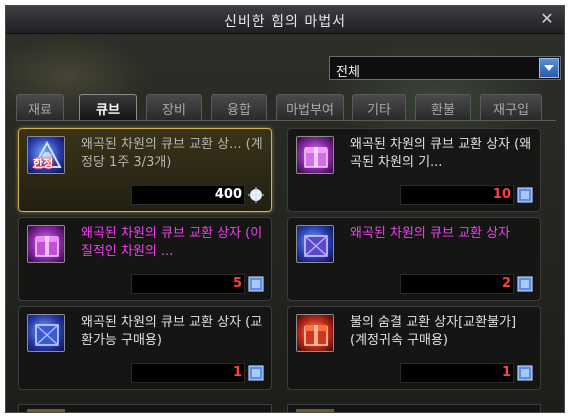  I want to click on tab-cube: 큐브, so click(108, 107).